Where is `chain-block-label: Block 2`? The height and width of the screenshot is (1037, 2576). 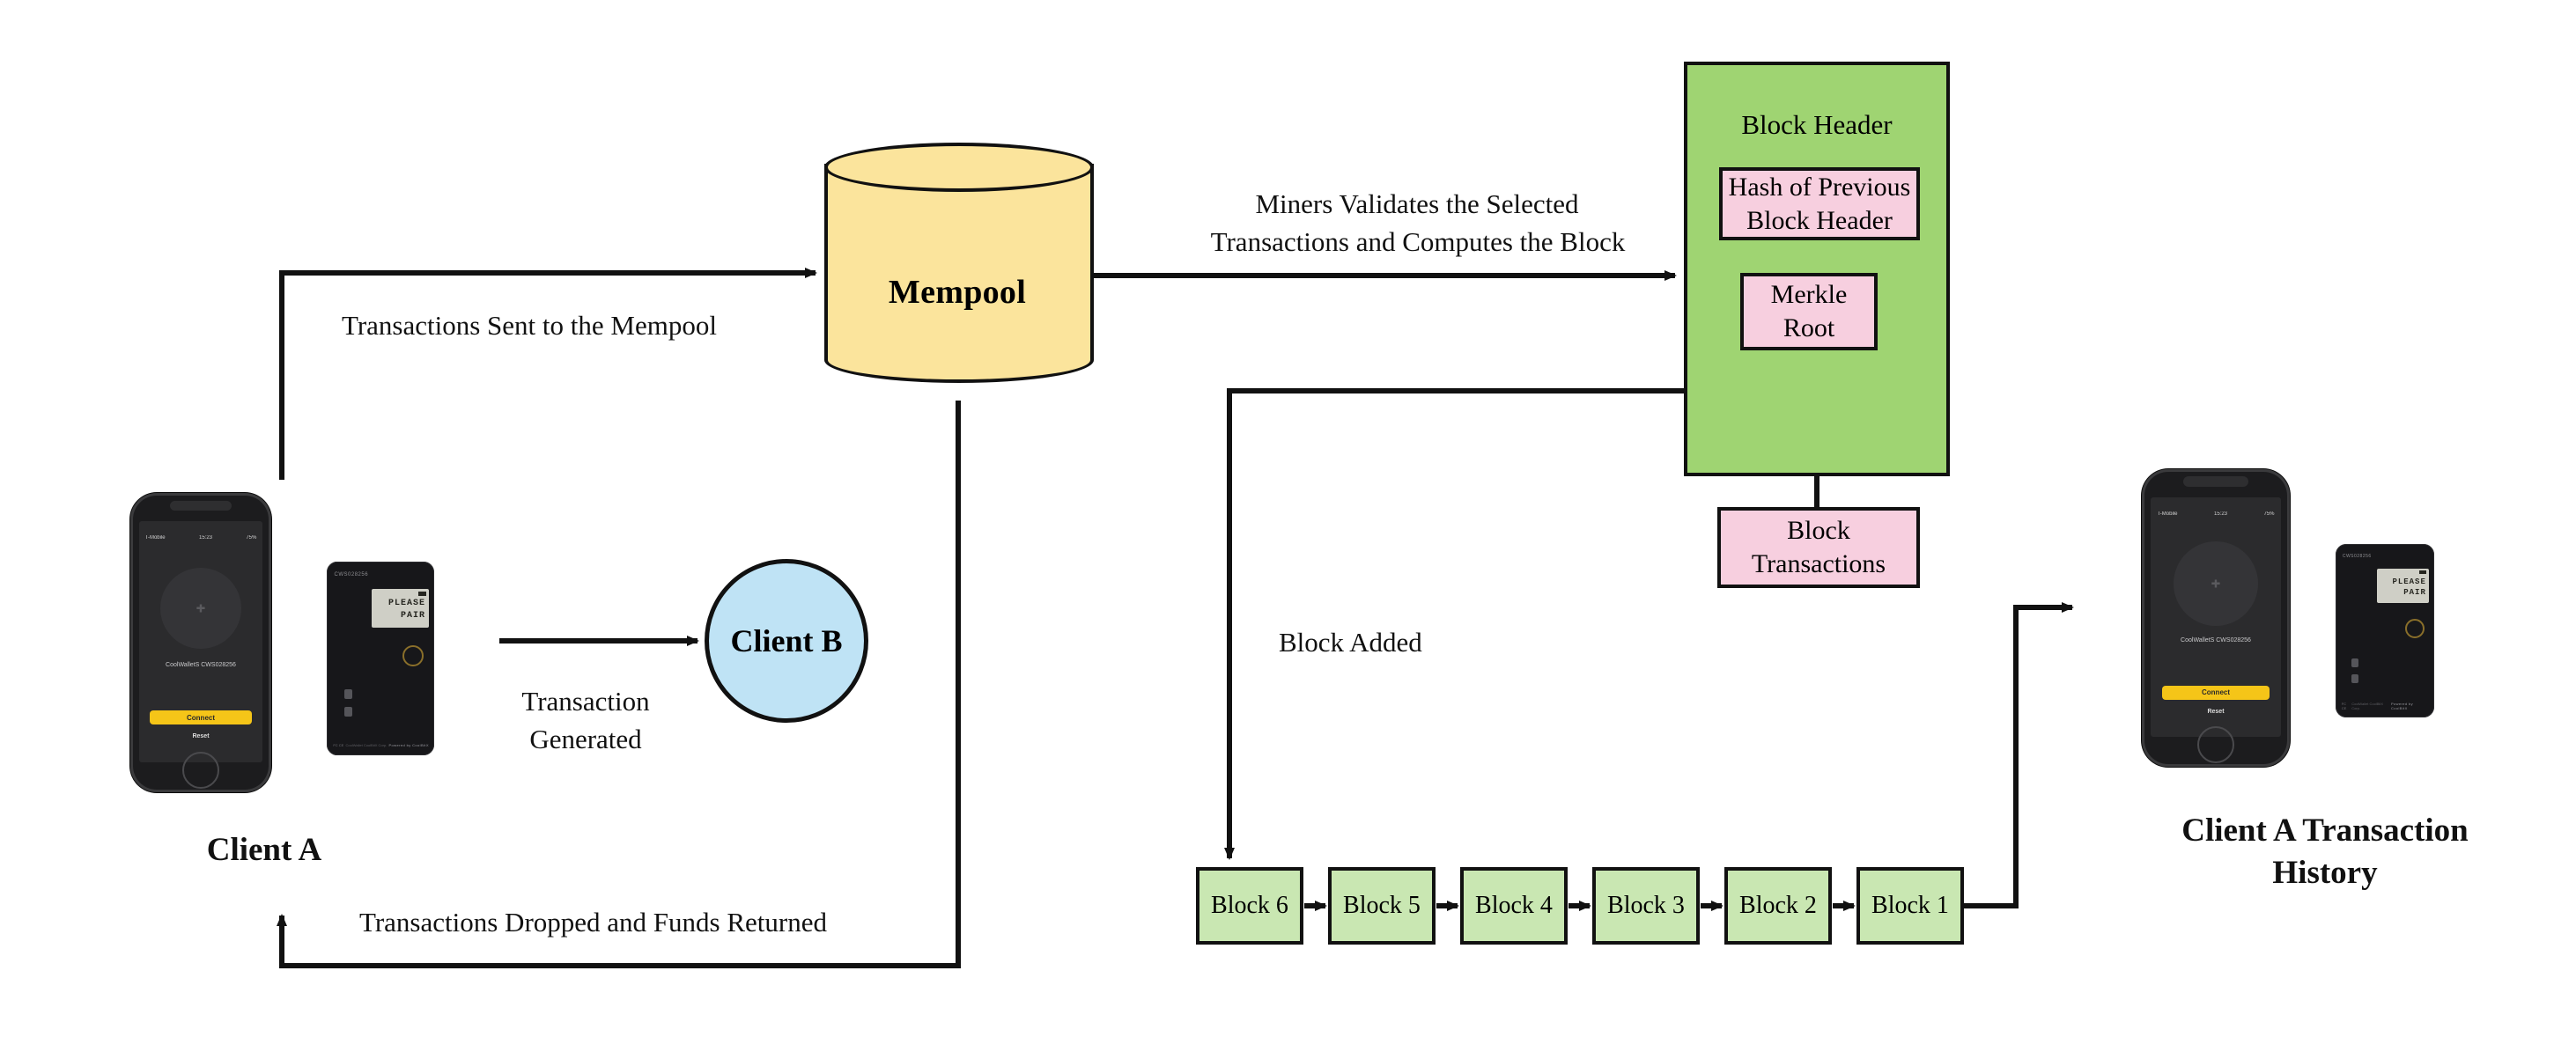
chain-block-label: Block 2 is located at coordinates (1778, 906).